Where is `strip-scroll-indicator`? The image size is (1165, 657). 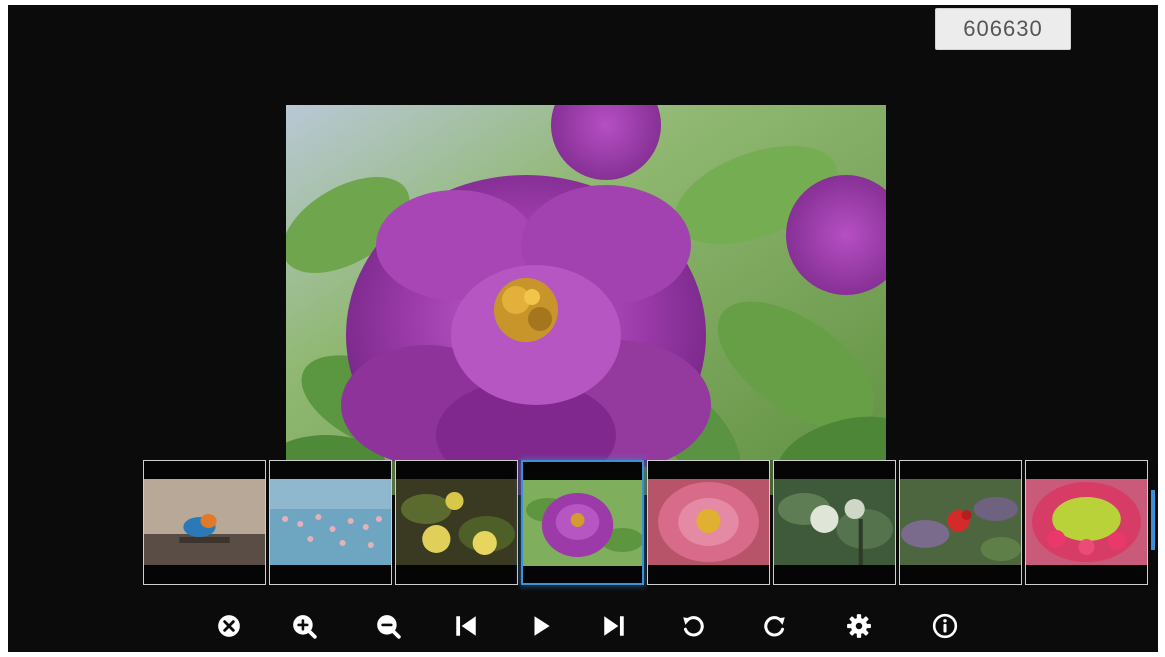 strip-scroll-indicator is located at coordinates (1153, 520).